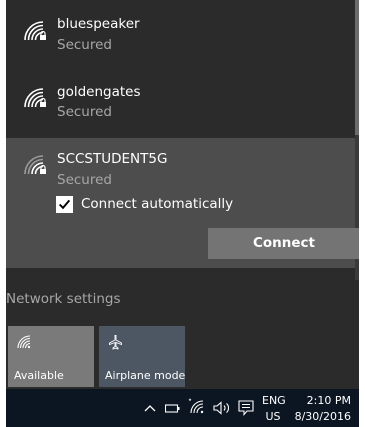 This screenshot has height=427, width=365. Describe the element at coordinates (273, 416) in the screenshot. I see `language-region: US` at that location.